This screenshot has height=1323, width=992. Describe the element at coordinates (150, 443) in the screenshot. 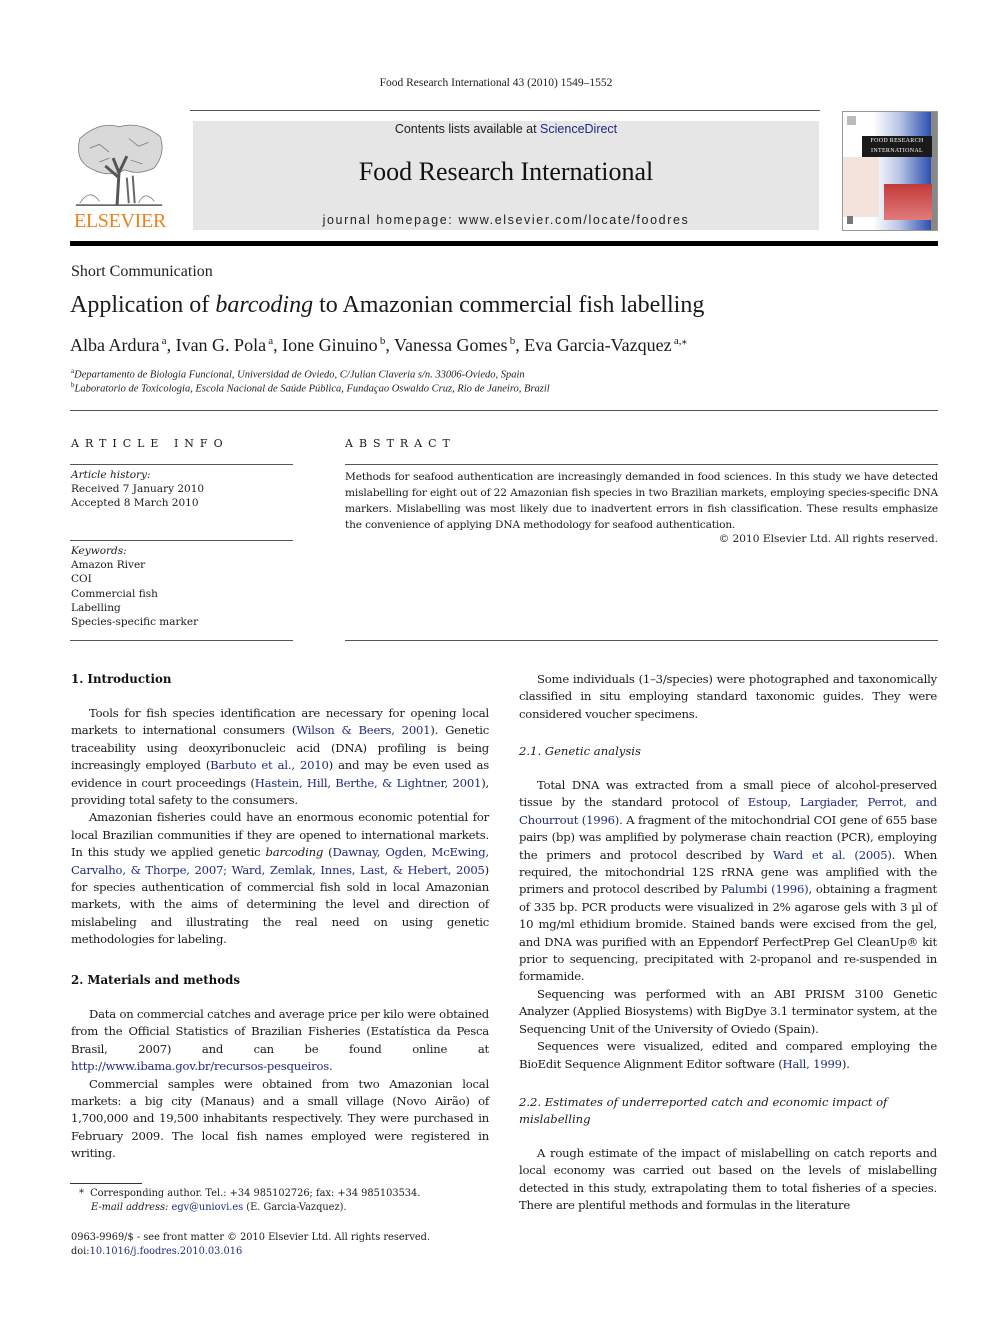

I see `article-info-heading: ARTICLE INFO` at that location.